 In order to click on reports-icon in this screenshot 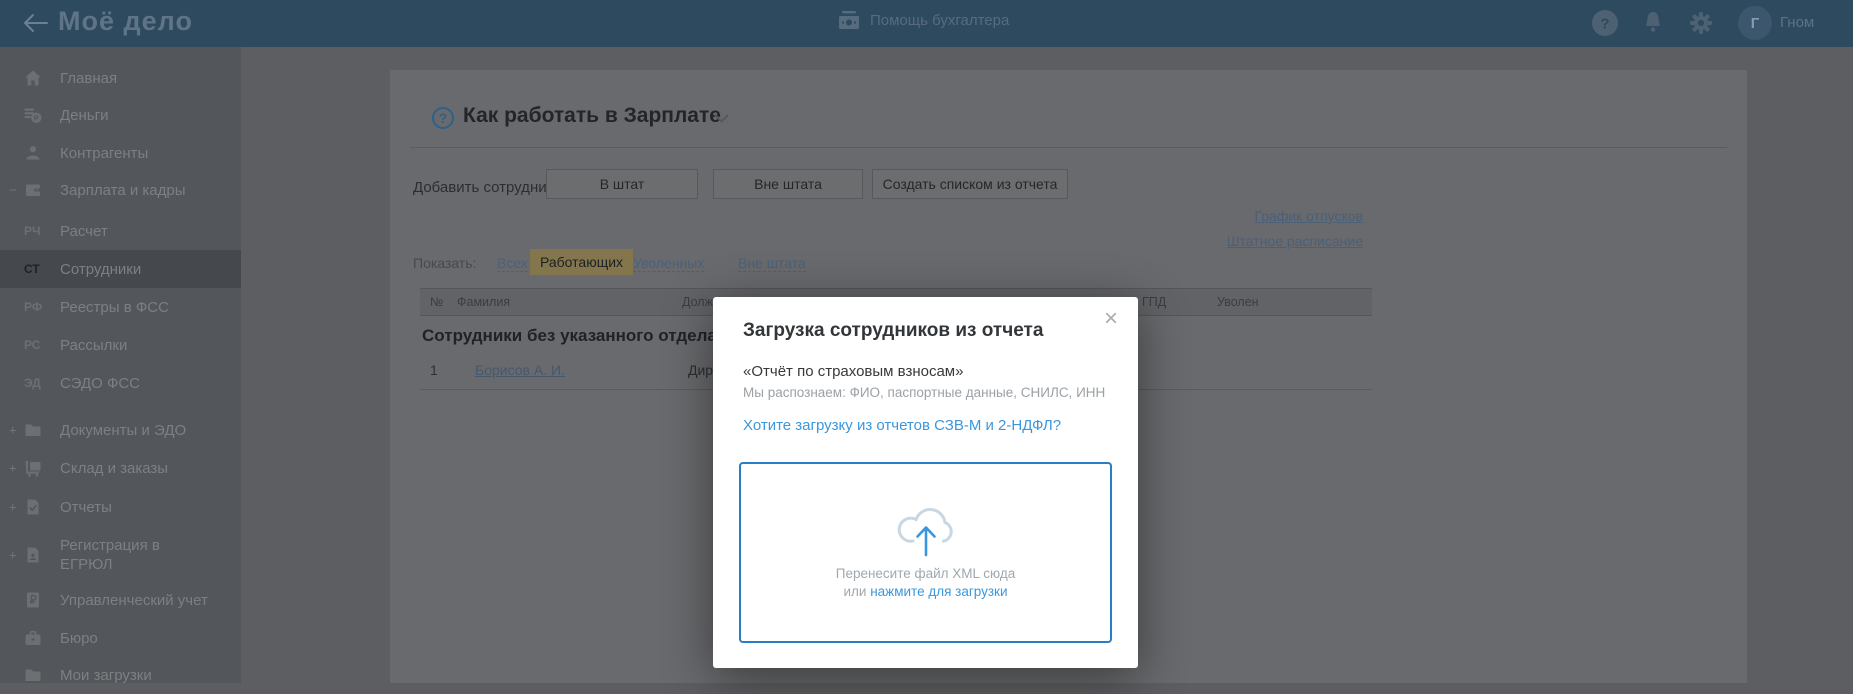, I will do `click(33, 507)`.